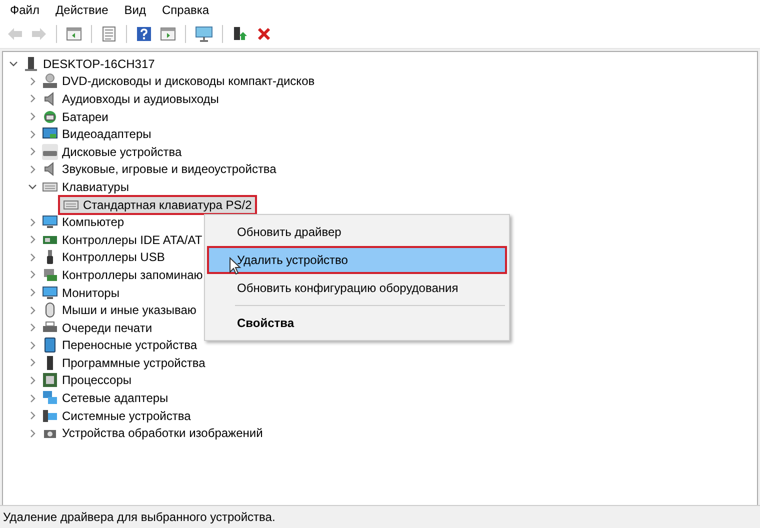  Describe the element at coordinates (107, 134) in the screenshot. I see `tree-item: Видеоадаптеры` at that location.